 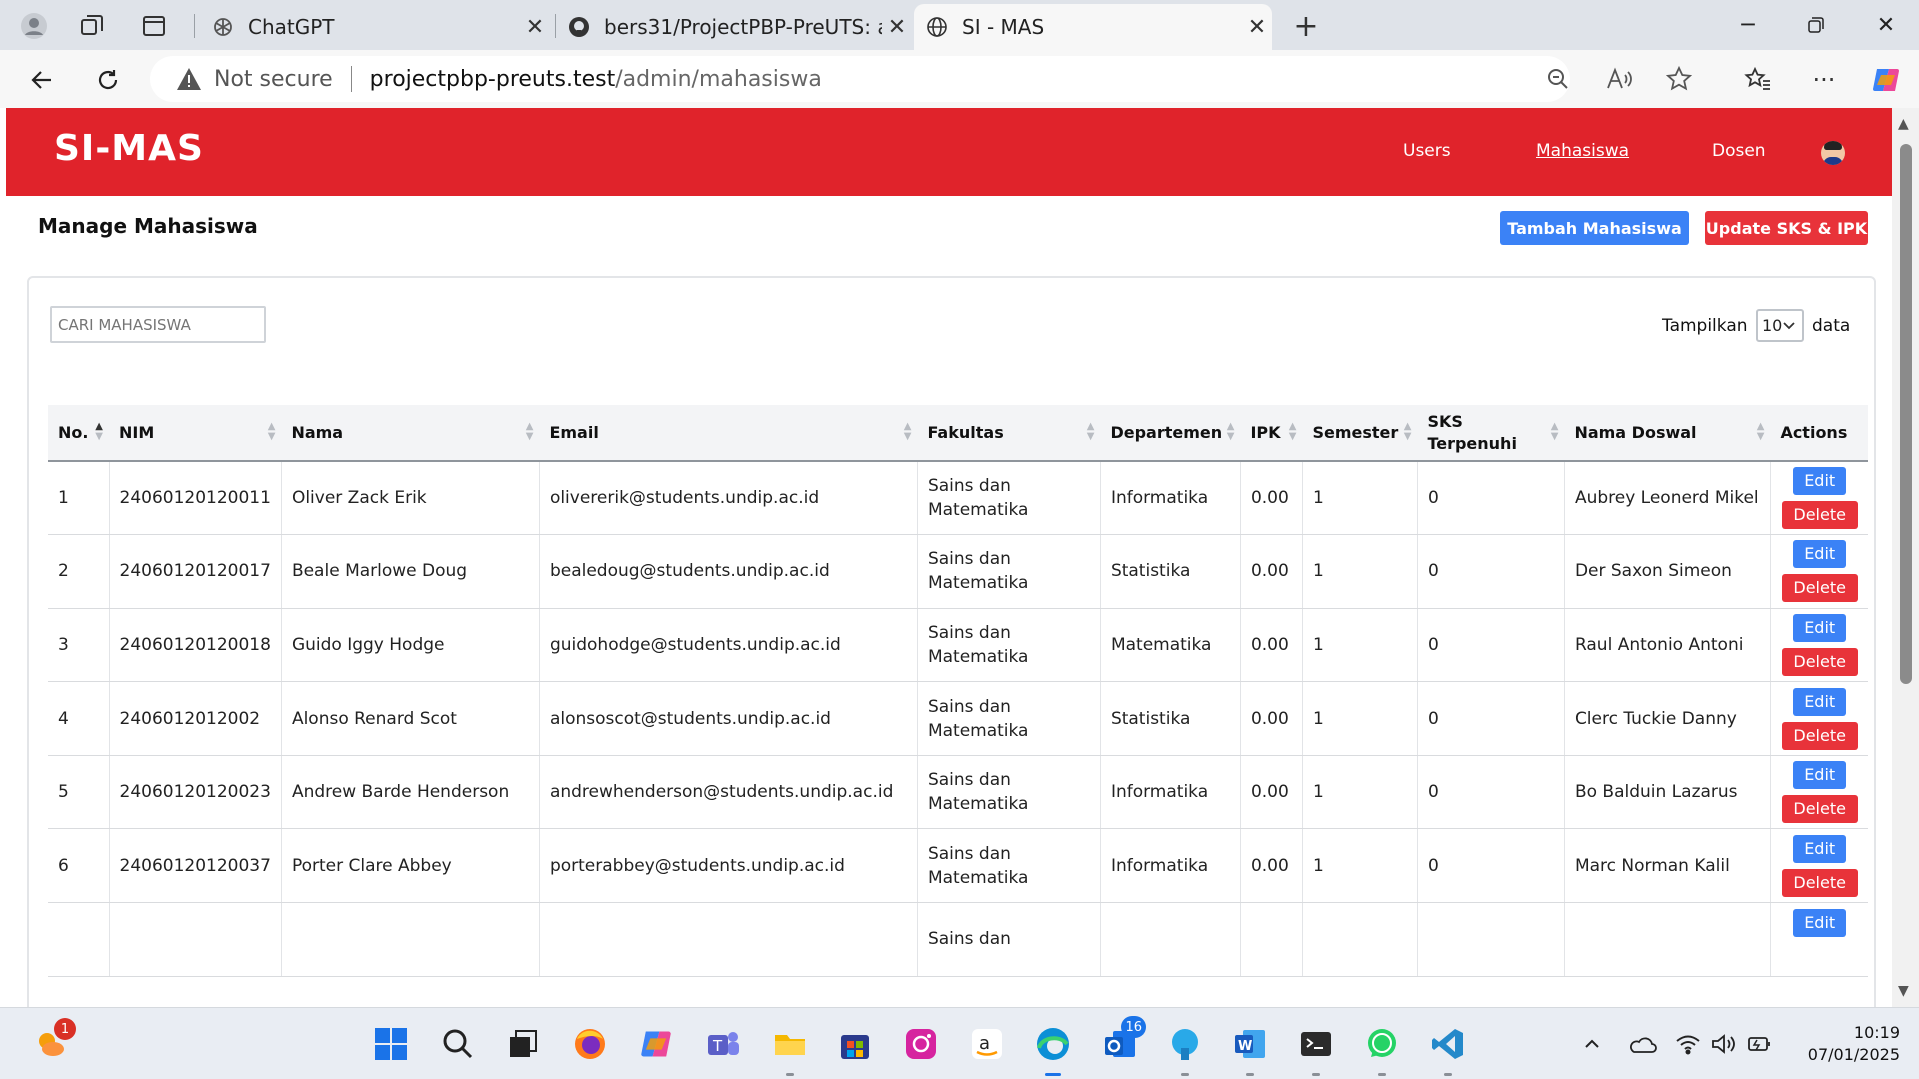 What do you see at coordinates (728, 571) in the screenshot?
I see `cell-email: bealedoug@students.undip.ac.id` at bounding box center [728, 571].